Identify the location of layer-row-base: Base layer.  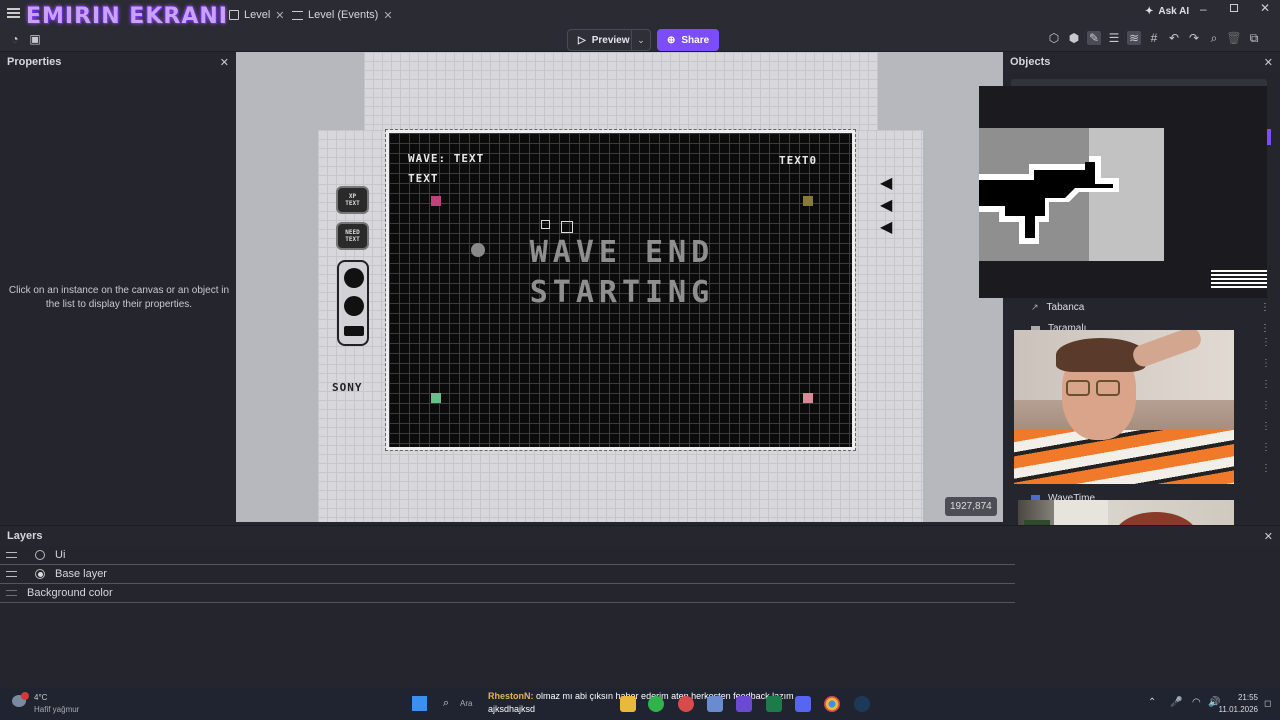
(507, 574).